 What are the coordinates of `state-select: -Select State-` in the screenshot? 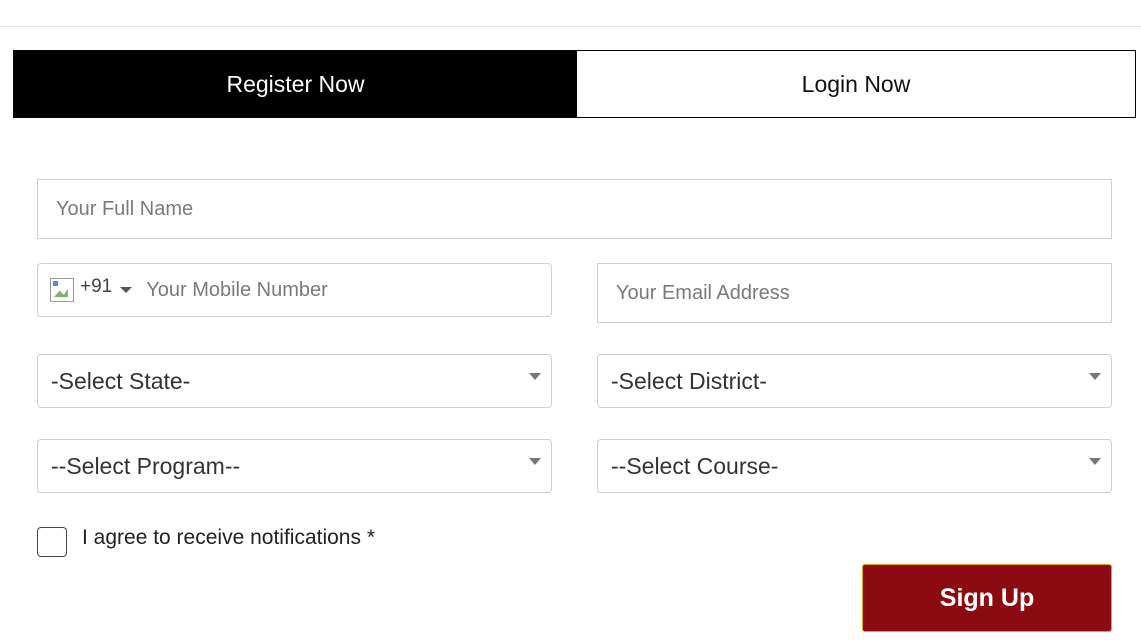 It's located at (294, 381).